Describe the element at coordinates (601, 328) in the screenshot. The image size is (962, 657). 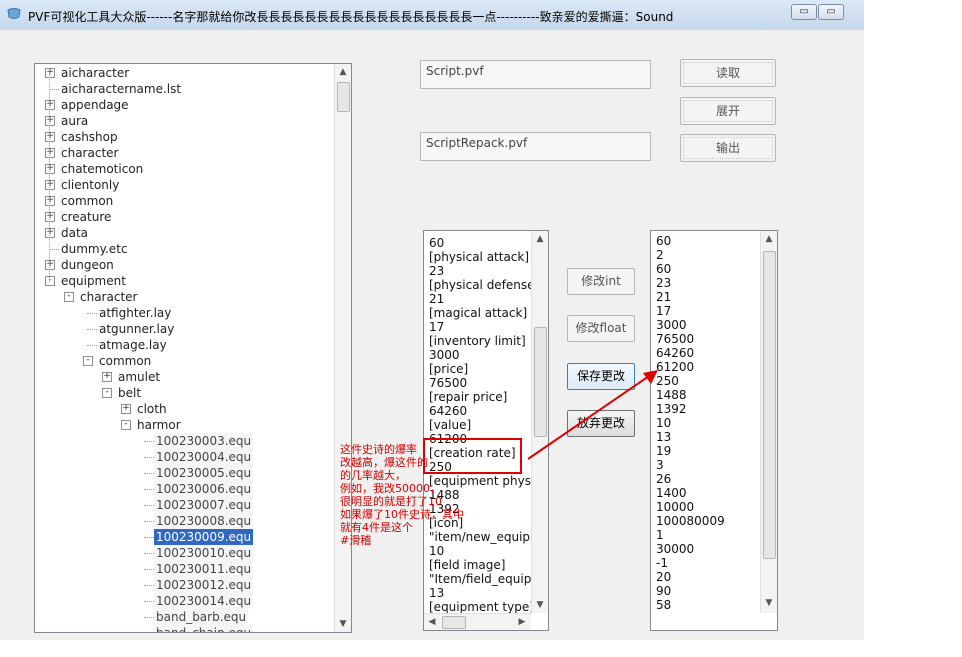
I see `modify-float-button: 修改float` at that location.